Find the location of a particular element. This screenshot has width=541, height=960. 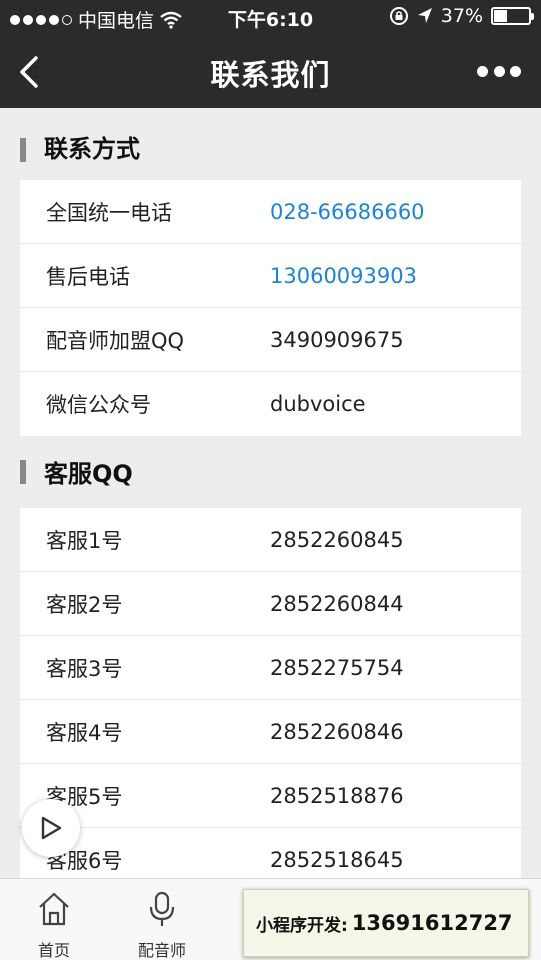

play-icon is located at coordinates (51, 828).